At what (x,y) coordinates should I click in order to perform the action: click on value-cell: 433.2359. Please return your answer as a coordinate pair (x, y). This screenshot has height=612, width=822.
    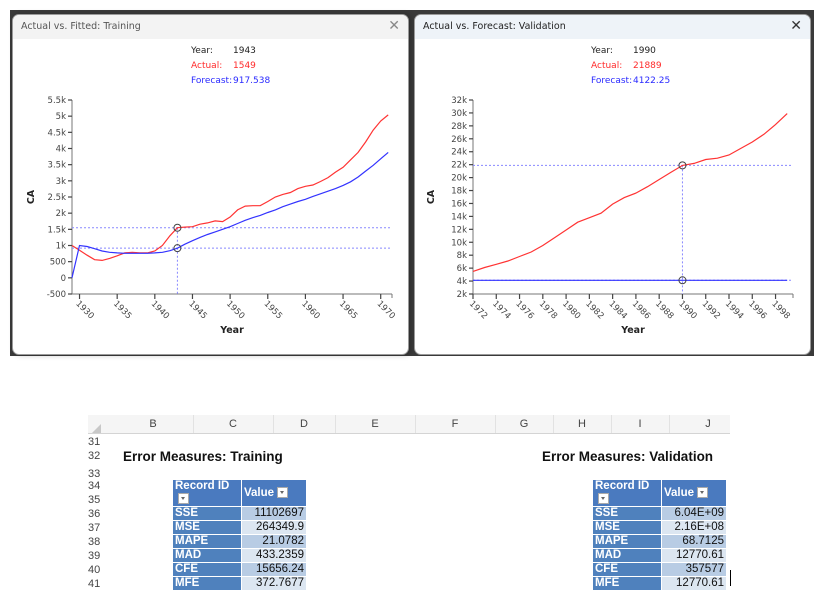
    Looking at the image, I should click on (274, 555).